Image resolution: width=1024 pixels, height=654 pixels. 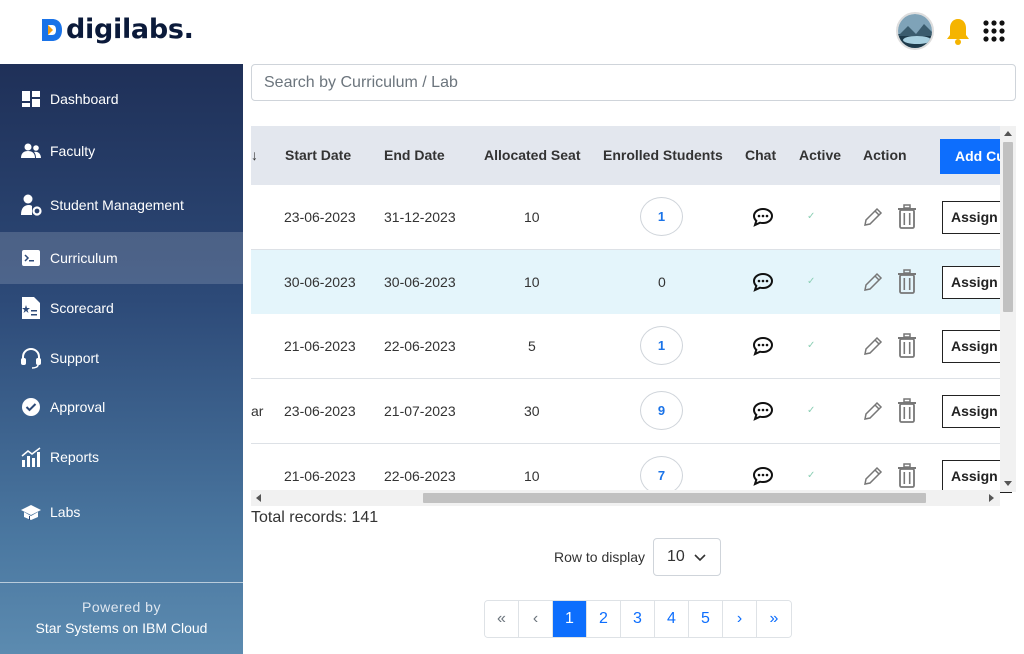 I want to click on row-display-label: Row to display, so click(x=600, y=557).